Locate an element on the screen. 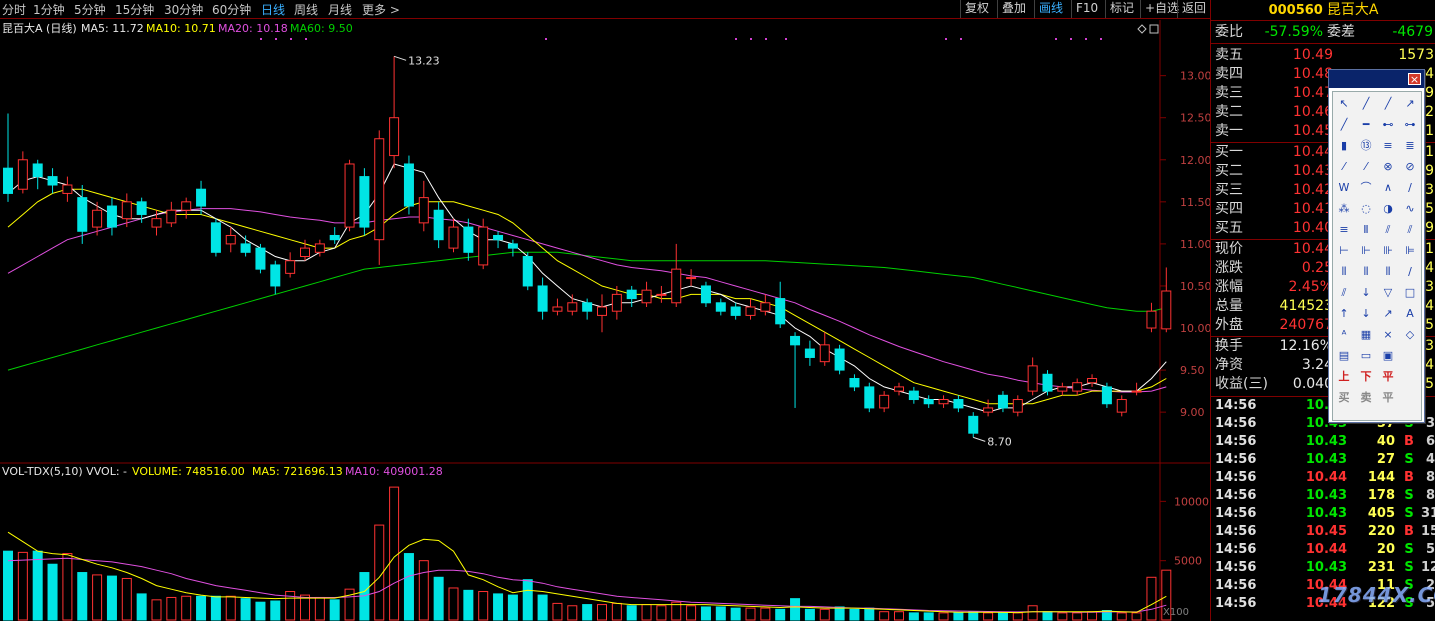 The width and height of the screenshot is (1435, 621). note-icon: ᴬ is located at coordinates (1344, 335).